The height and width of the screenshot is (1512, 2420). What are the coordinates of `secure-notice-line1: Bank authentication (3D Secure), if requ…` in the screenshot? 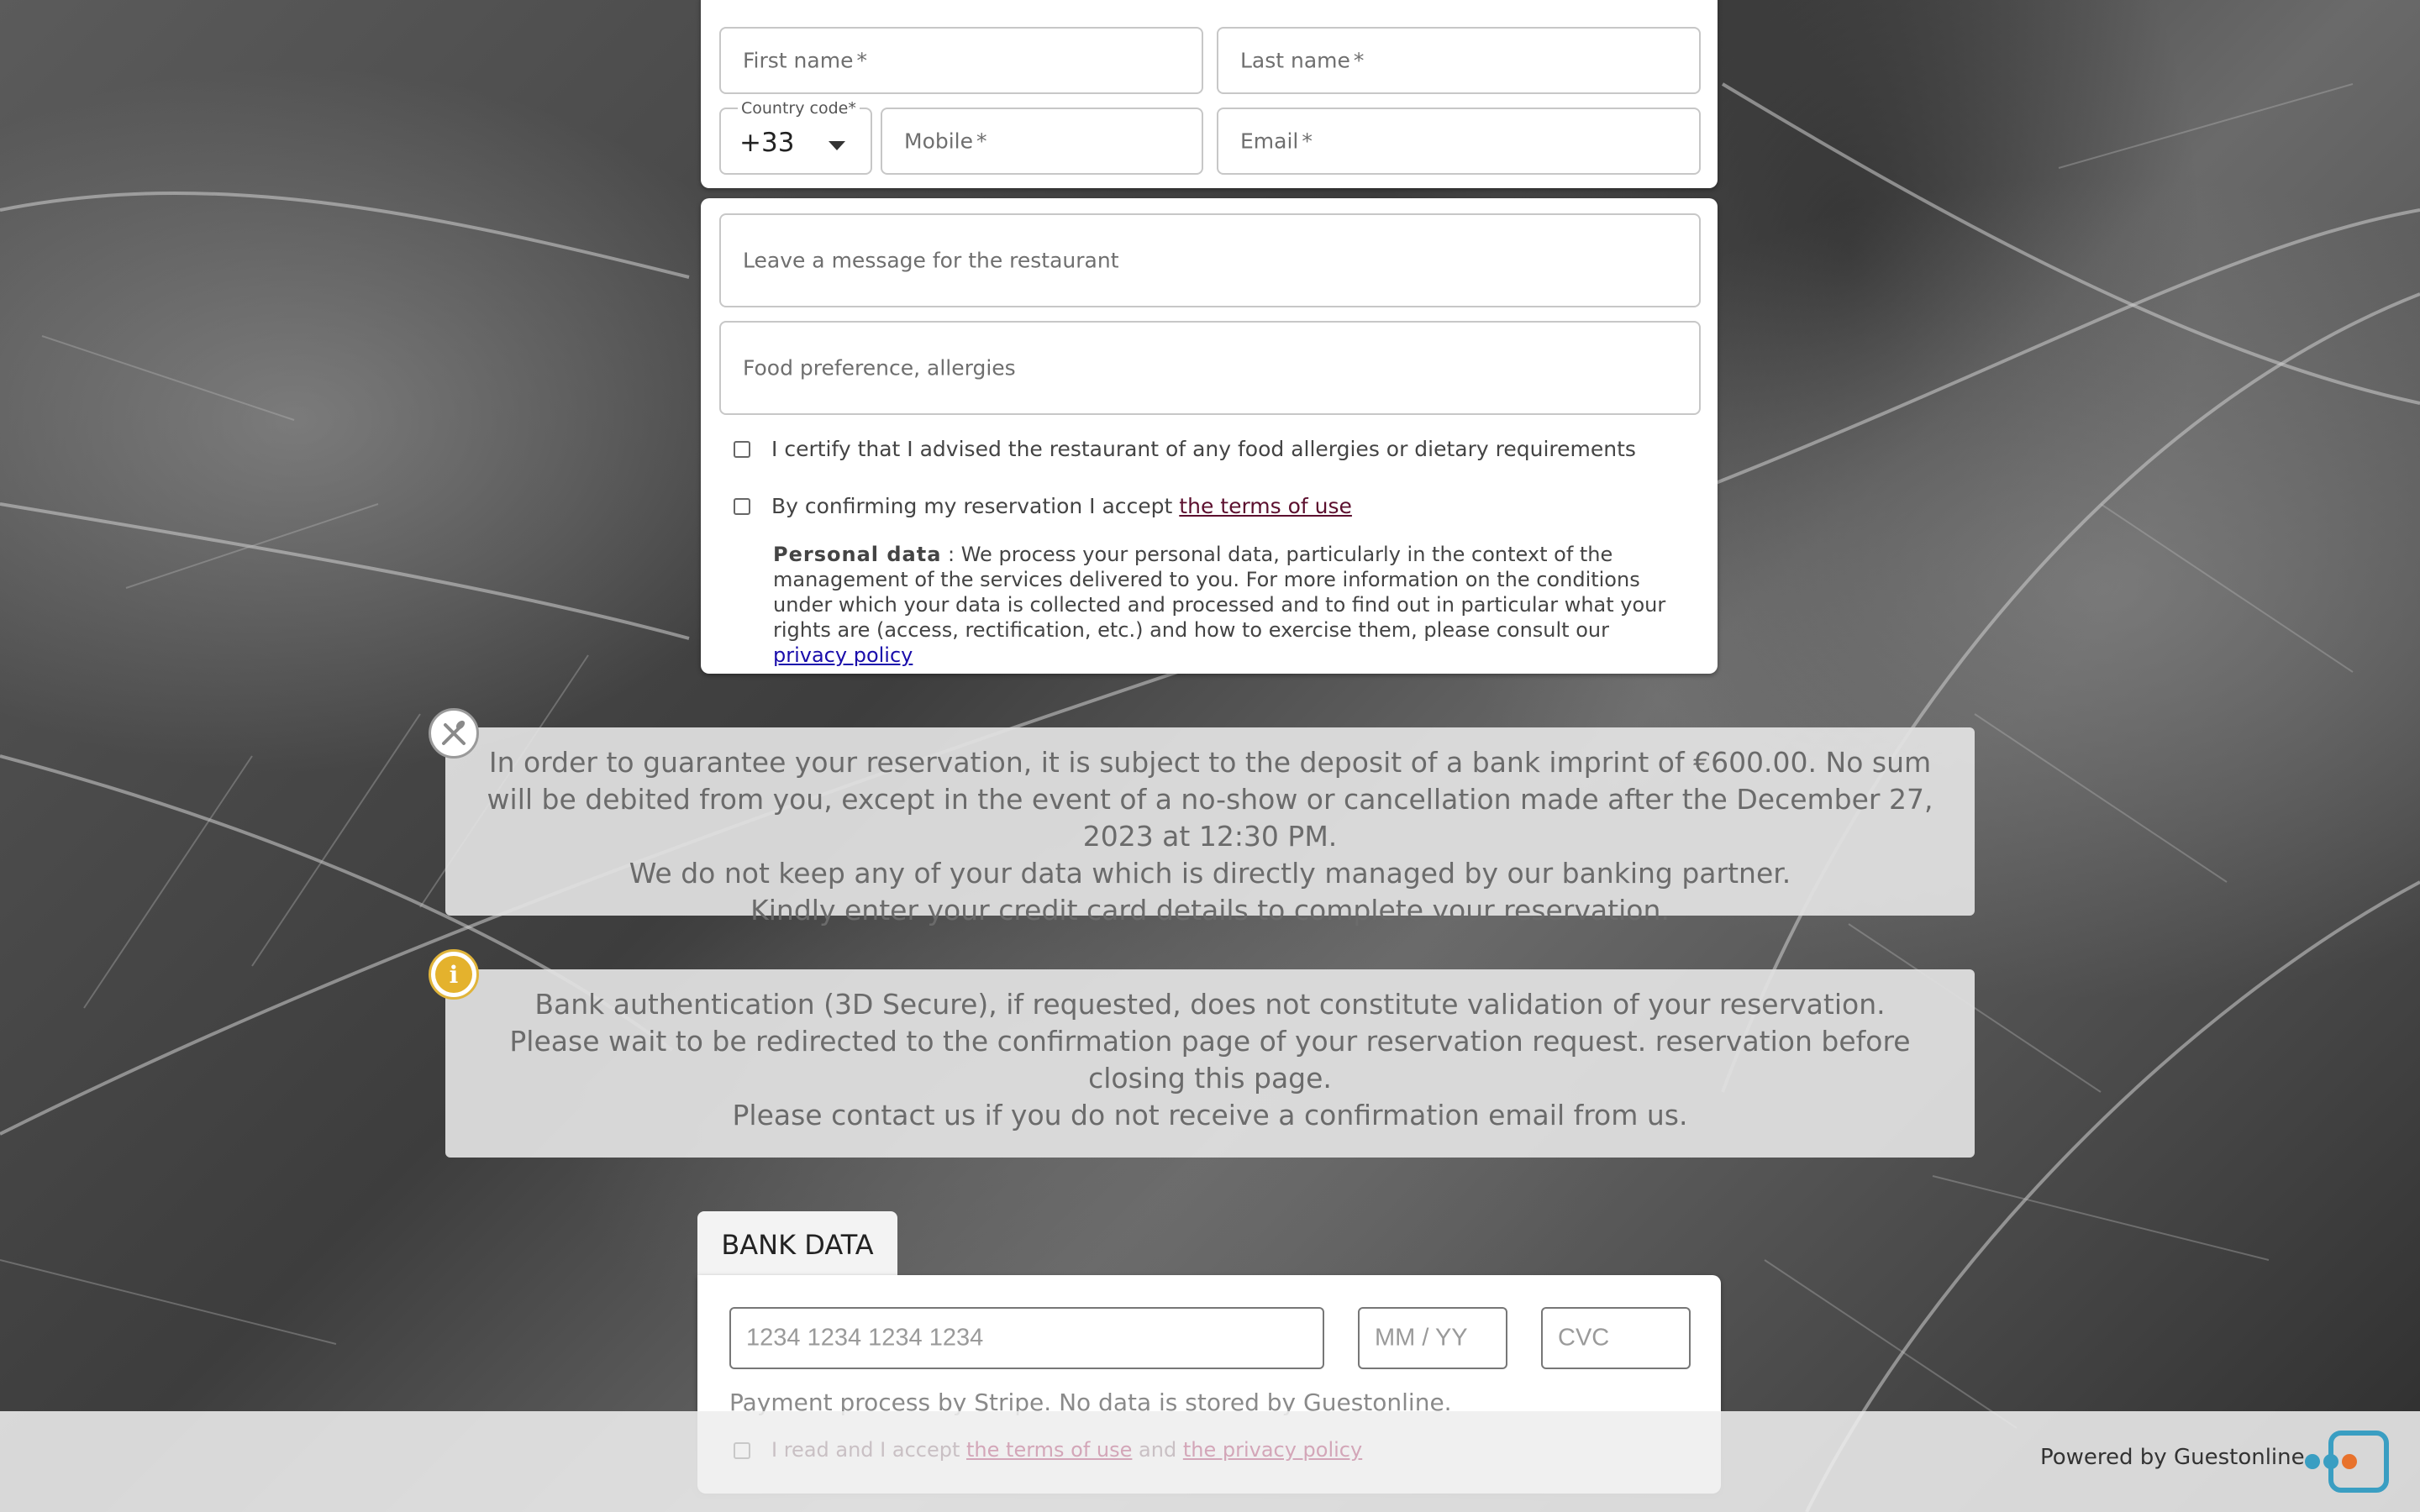 It's located at (1210, 1004).